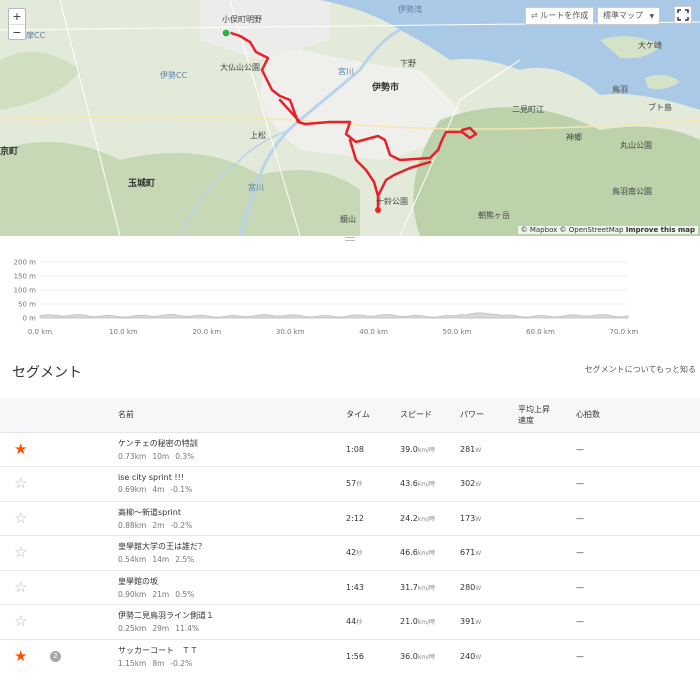  I want to click on map-style-select: 標準マップ ▼, so click(629, 16).